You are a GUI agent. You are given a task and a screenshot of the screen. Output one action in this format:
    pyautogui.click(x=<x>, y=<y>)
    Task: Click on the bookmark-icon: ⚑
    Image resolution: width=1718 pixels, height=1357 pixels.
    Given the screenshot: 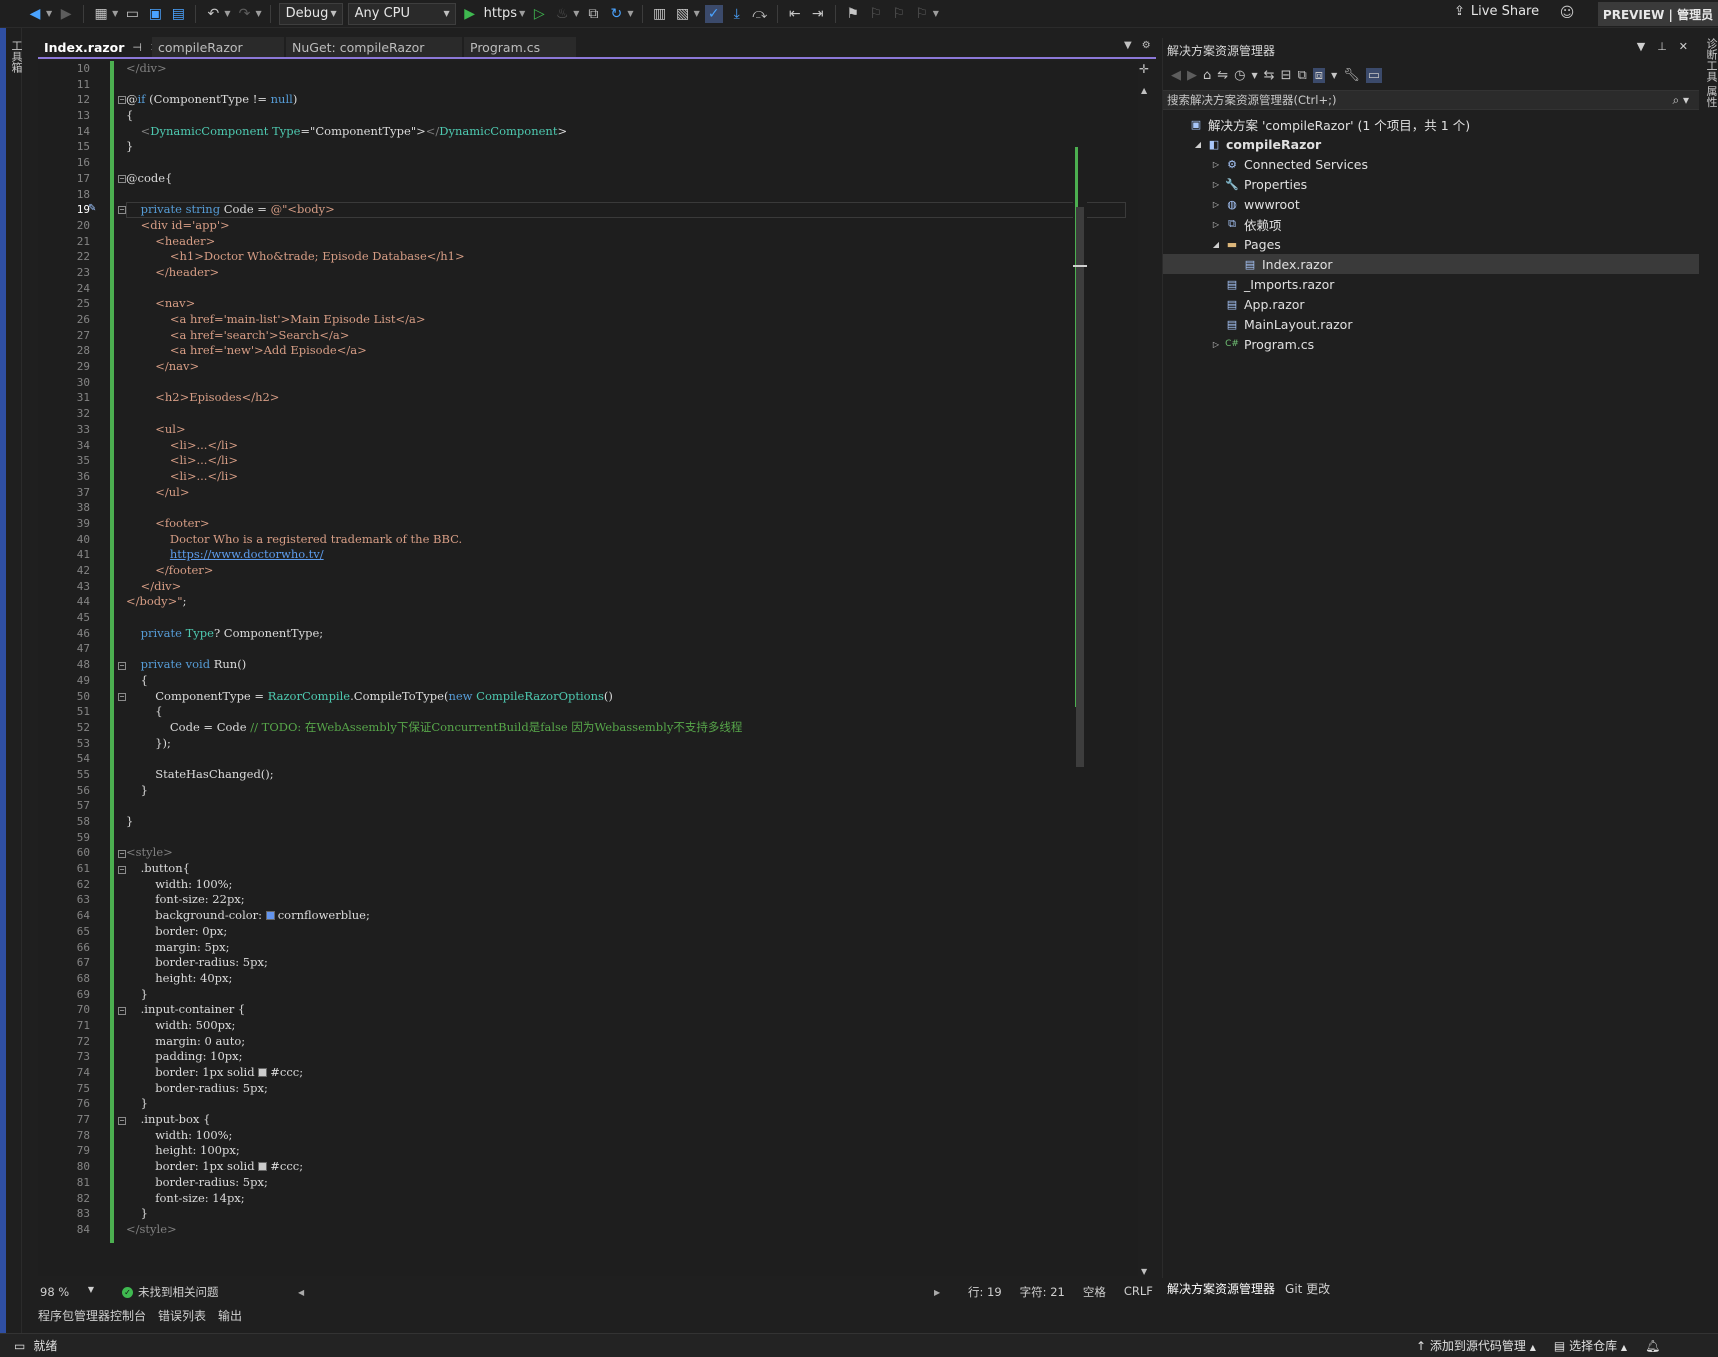 What is the action you would take?
    pyautogui.click(x=853, y=14)
    